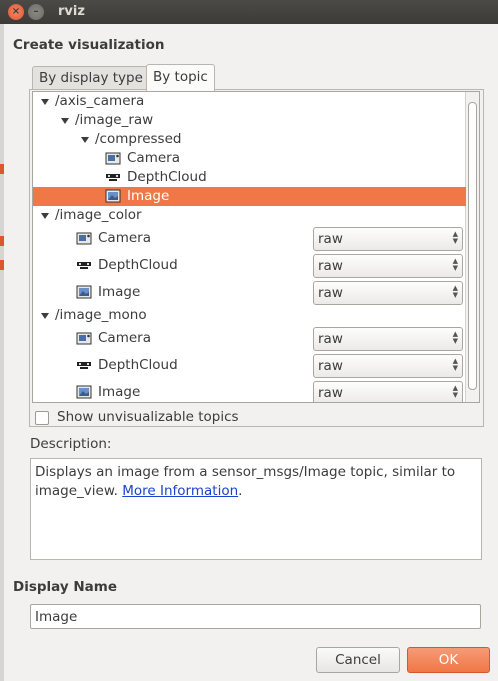 The height and width of the screenshot is (681, 498). What do you see at coordinates (249, 101) in the screenshot?
I see `tree-topic-row: /axis_camera` at bounding box center [249, 101].